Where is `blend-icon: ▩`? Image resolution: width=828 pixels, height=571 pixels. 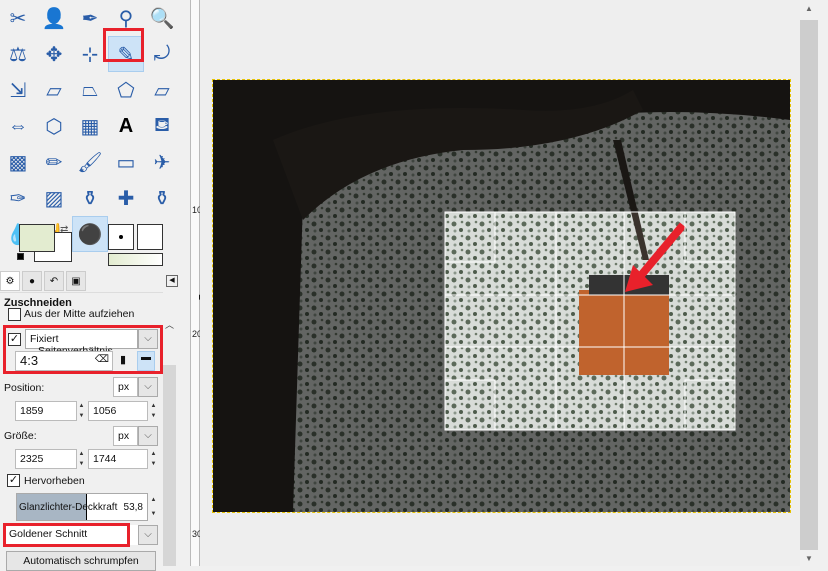 blend-icon: ▩ is located at coordinates (18, 162).